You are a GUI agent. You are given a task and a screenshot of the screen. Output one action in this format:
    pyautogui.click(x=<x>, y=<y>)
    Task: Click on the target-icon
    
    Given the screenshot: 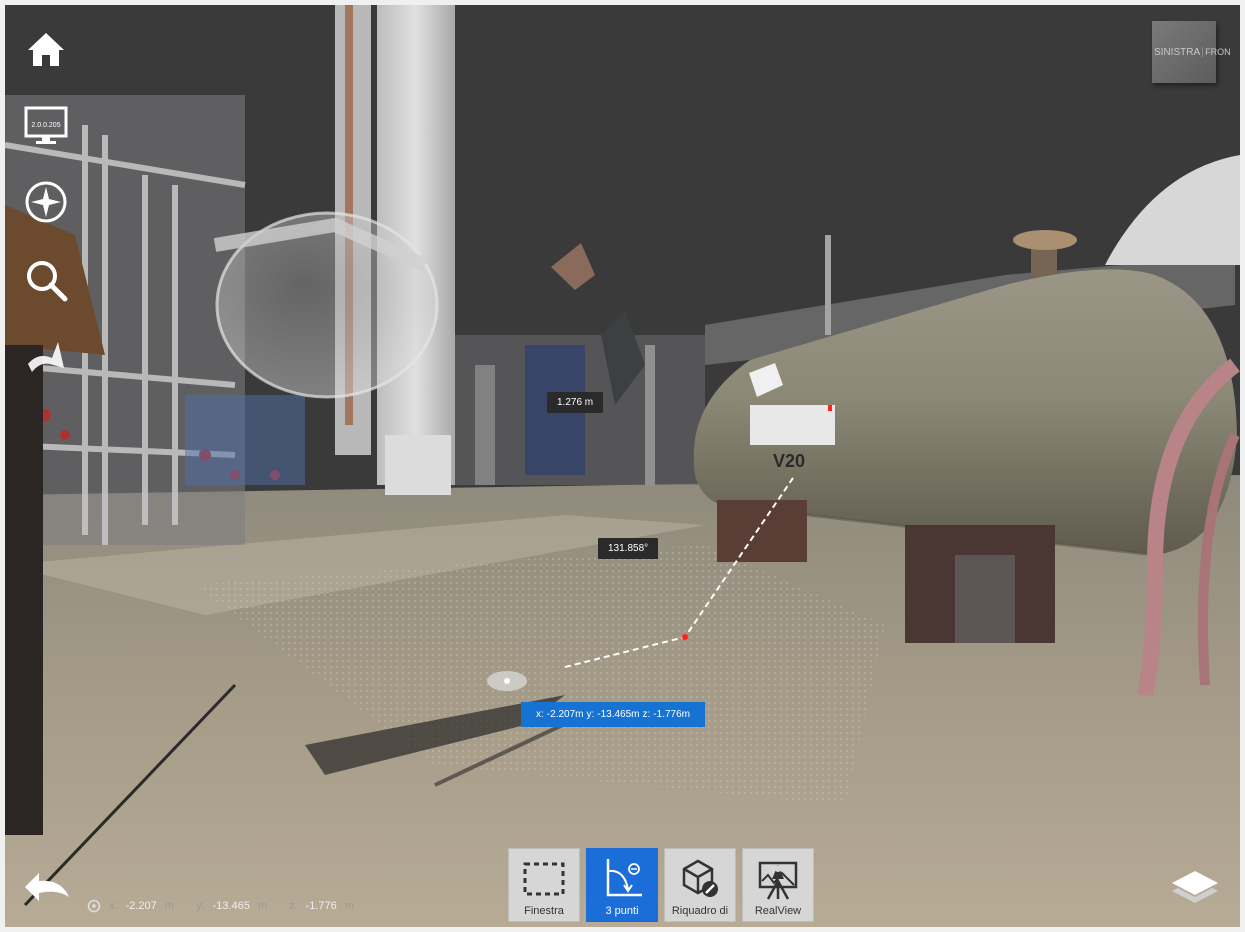 What is the action you would take?
    pyautogui.click(x=94, y=906)
    